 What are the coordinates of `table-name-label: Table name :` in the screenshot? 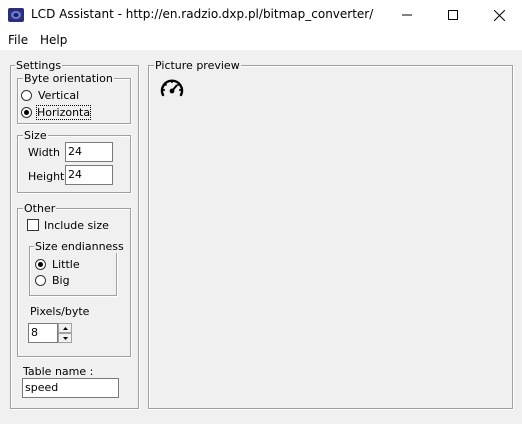 It's located at (58, 371).